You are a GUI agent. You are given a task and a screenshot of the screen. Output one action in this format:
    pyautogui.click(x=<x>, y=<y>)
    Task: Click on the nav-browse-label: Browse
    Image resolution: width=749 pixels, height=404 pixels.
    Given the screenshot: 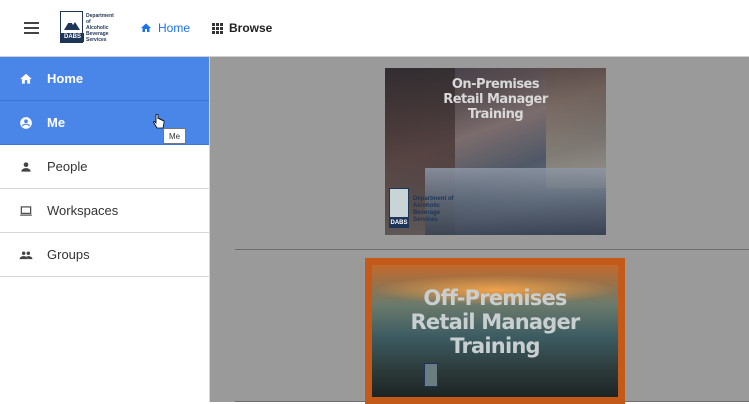 What is the action you would take?
    pyautogui.click(x=251, y=28)
    